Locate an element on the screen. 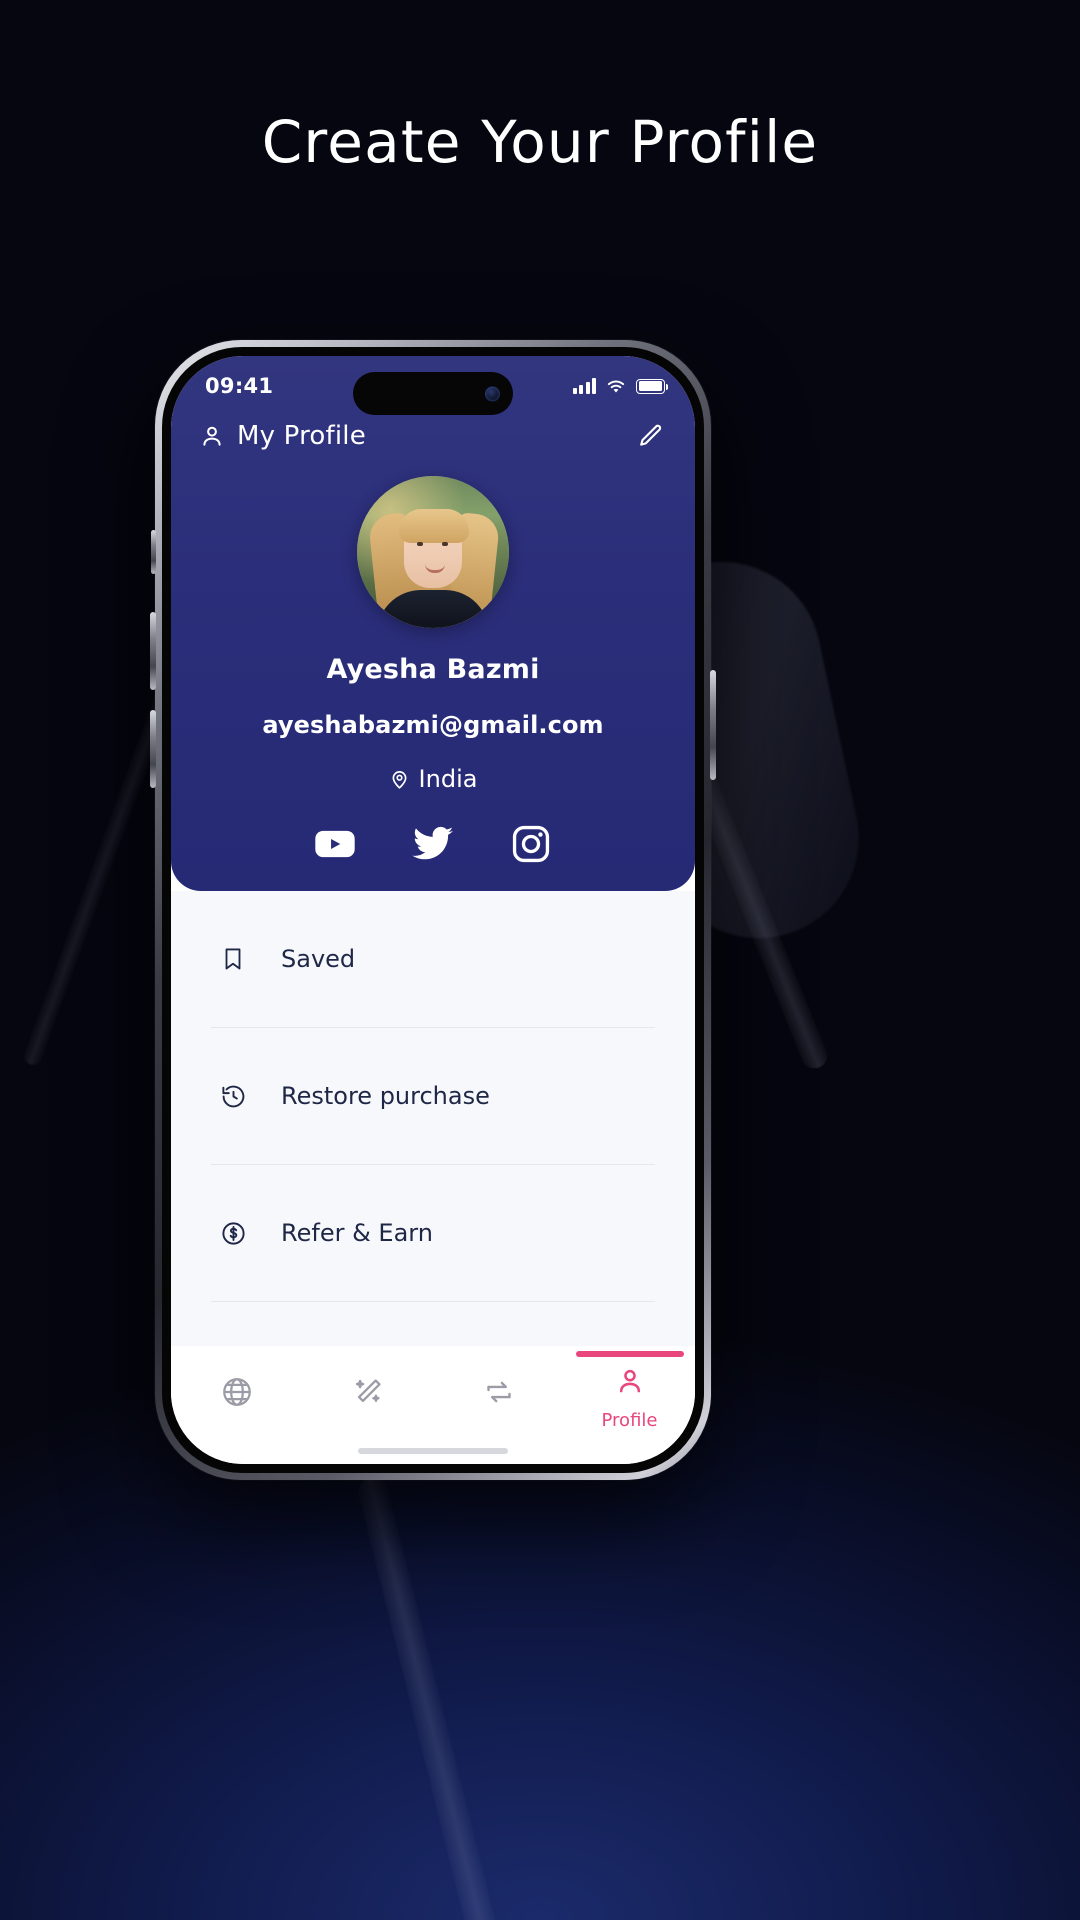 The height and width of the screenshot is (1920, 1080). avatar-eye-right is located at coordinates (445, 544).